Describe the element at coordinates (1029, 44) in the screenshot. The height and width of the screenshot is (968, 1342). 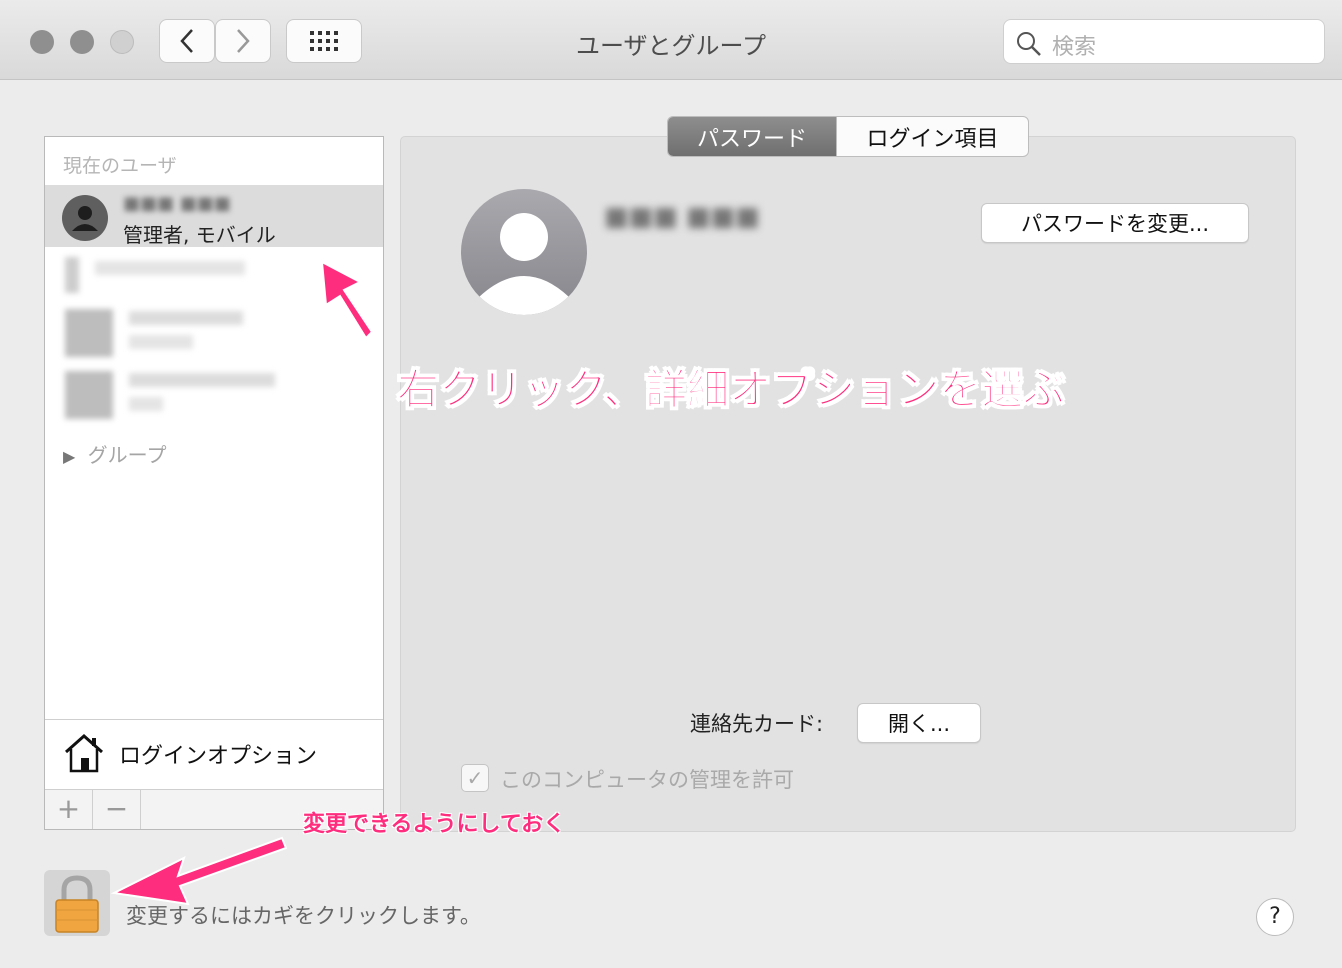
I see `search-icon` at that location.